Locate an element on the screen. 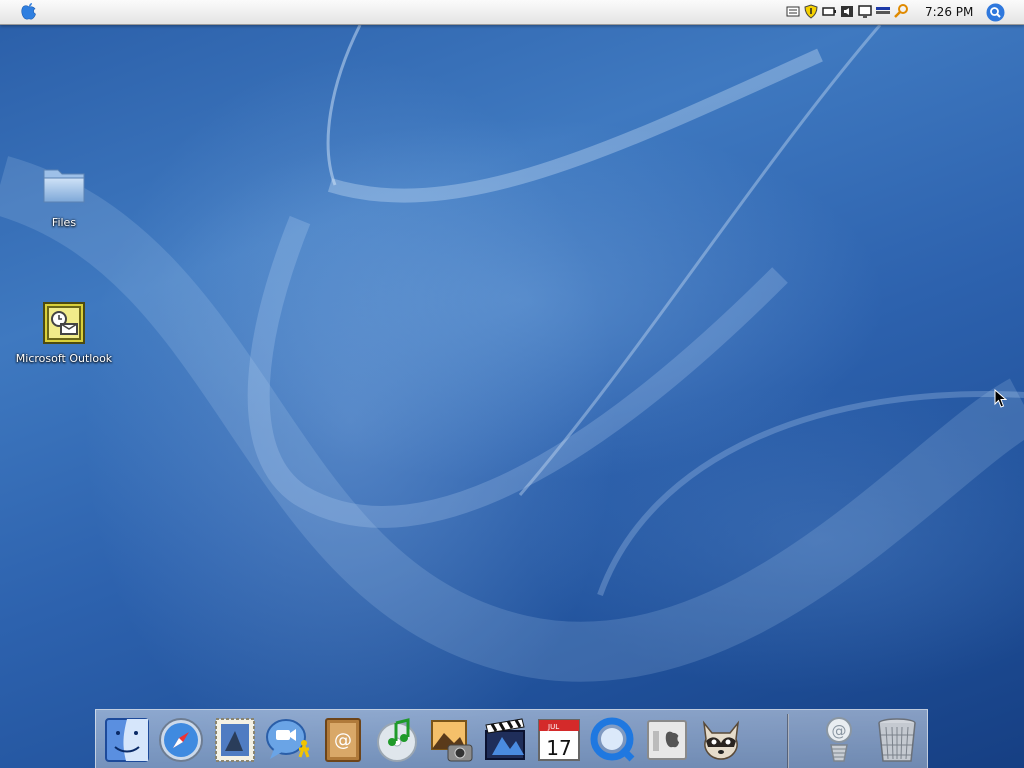 This screenshot has width=1024, height=768. finder-icon is located at coordinates (127, 740).